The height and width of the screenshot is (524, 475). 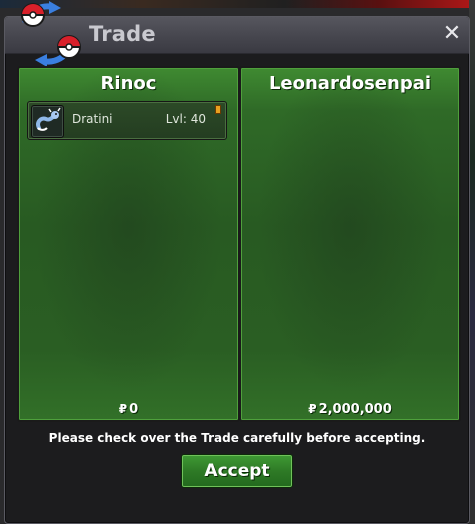 I want to click on trade-logo-icon, so click(x=51, y=34).